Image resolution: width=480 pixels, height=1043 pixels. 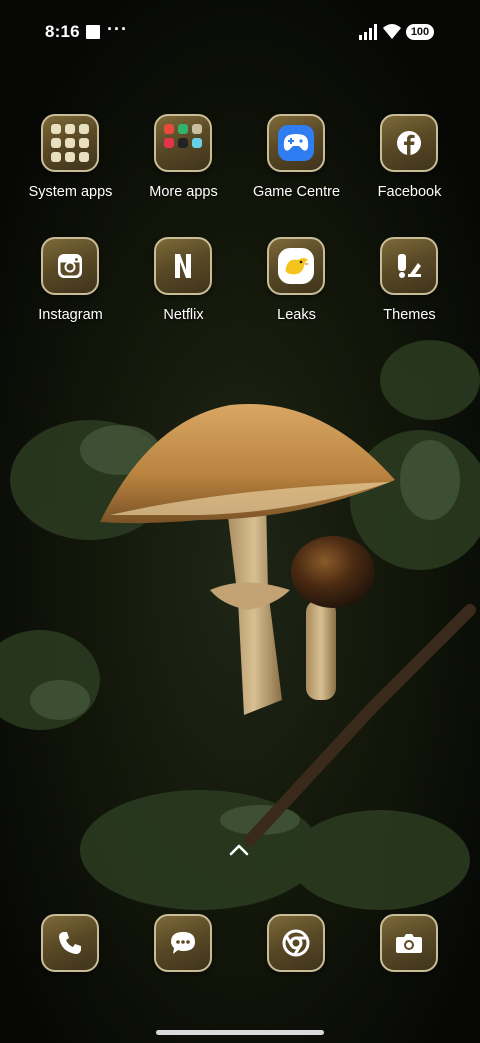 I want to click on more-apps-folder-icon, so click(x=183, y=143).